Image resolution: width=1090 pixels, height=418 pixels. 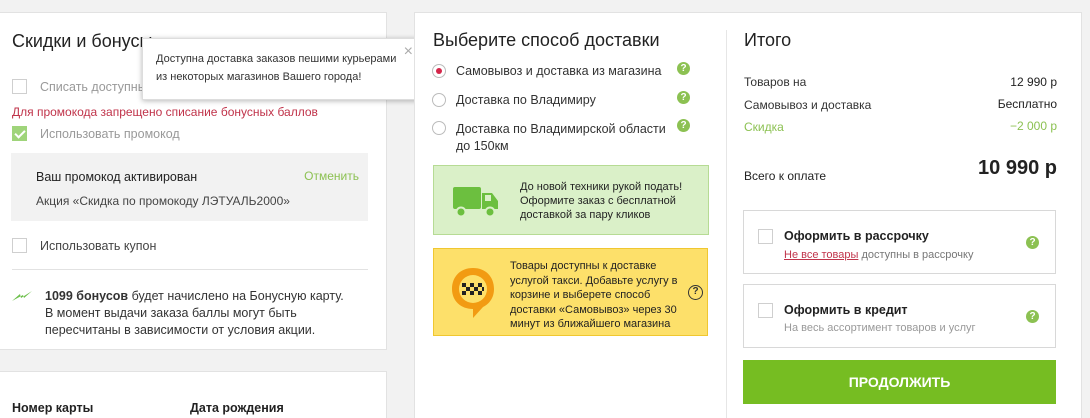 What do you see at coordinates (473, 293) in the screenshot?
I see `taxi-icon` at bounding box center [473, 293].